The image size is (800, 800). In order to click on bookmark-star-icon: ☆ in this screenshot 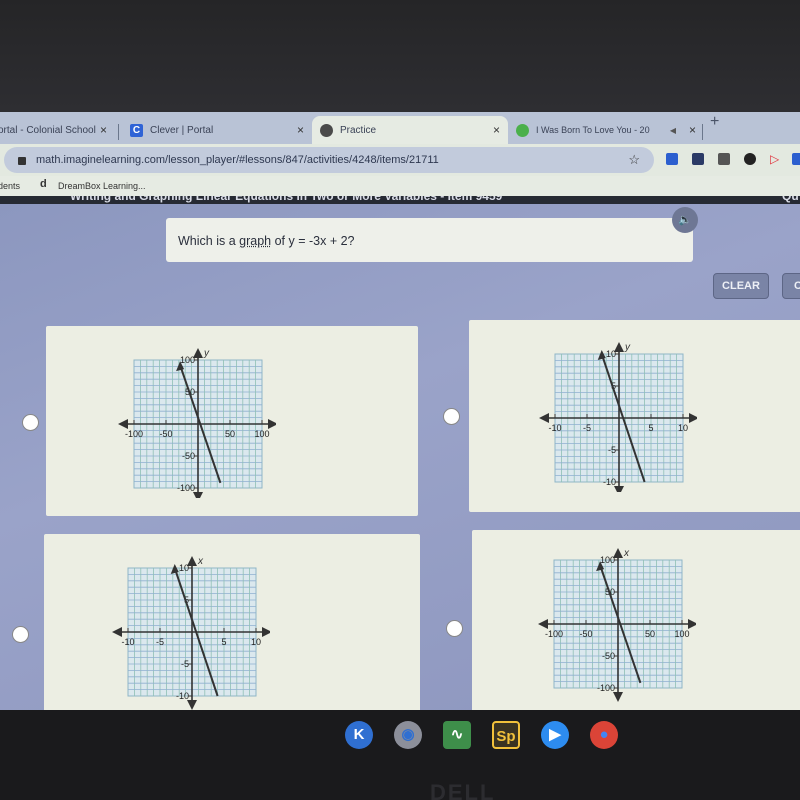, I will do `click(634, 160)`.